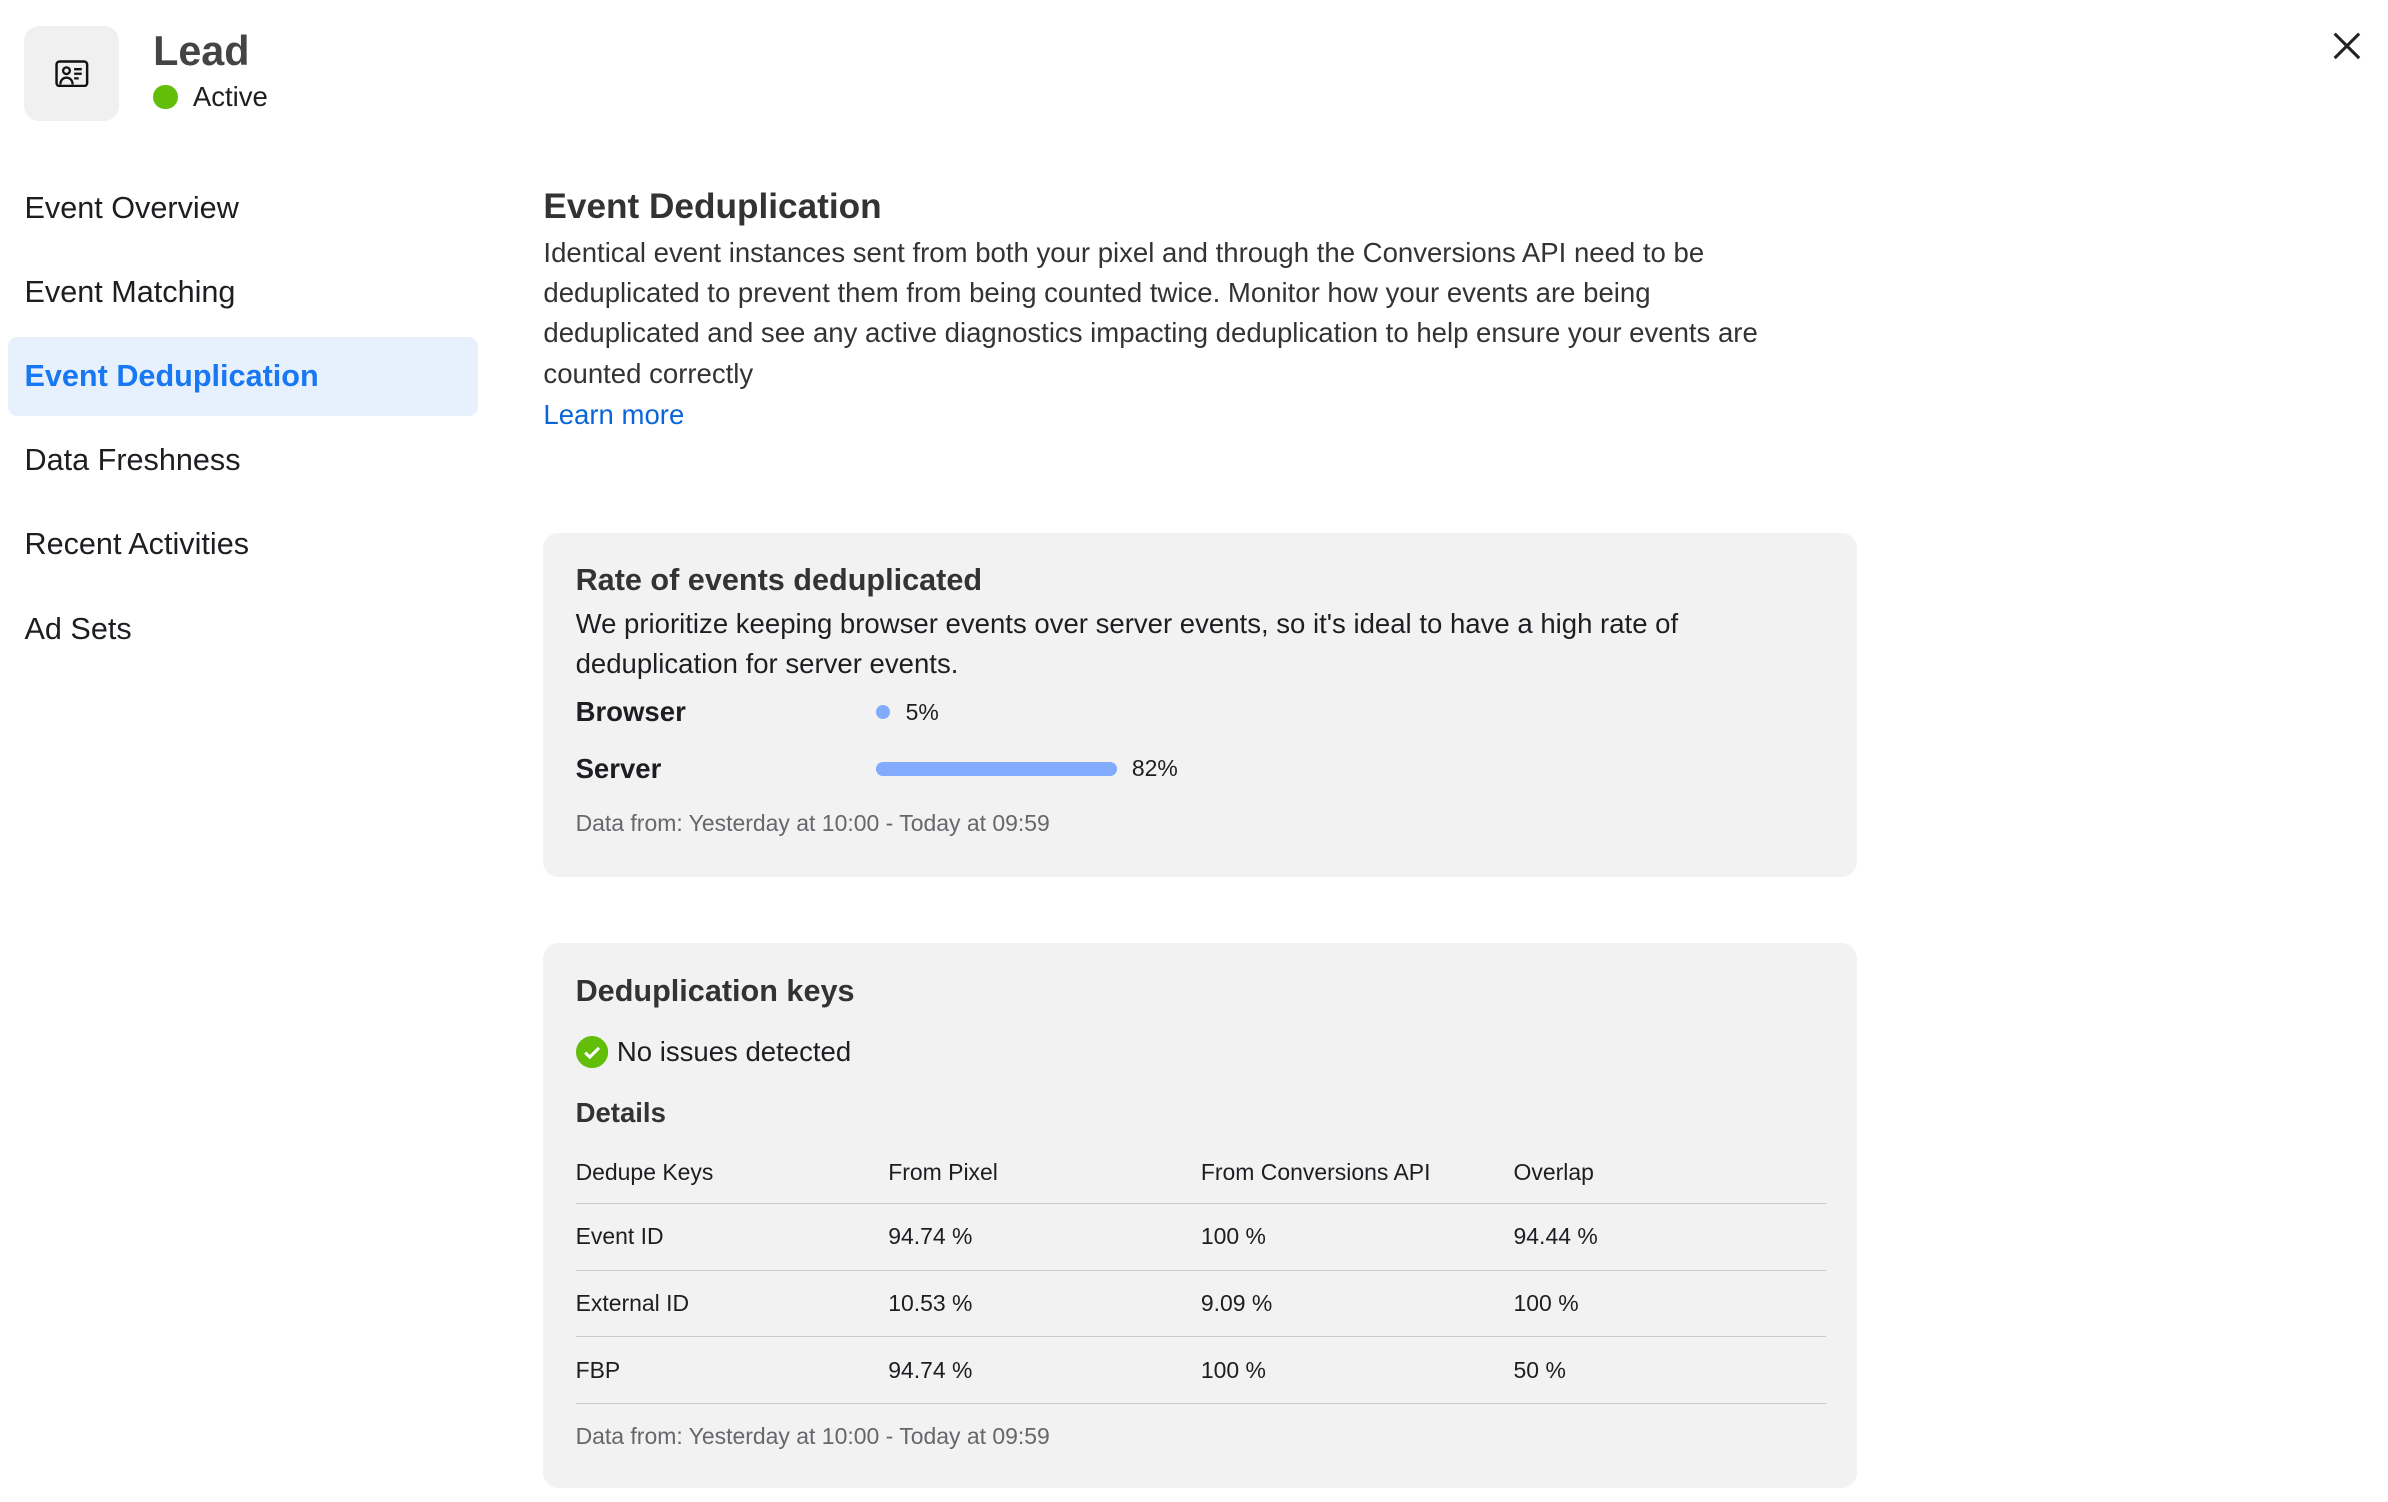  I want to click on column-header: Overlap, so click(1670, 1172).